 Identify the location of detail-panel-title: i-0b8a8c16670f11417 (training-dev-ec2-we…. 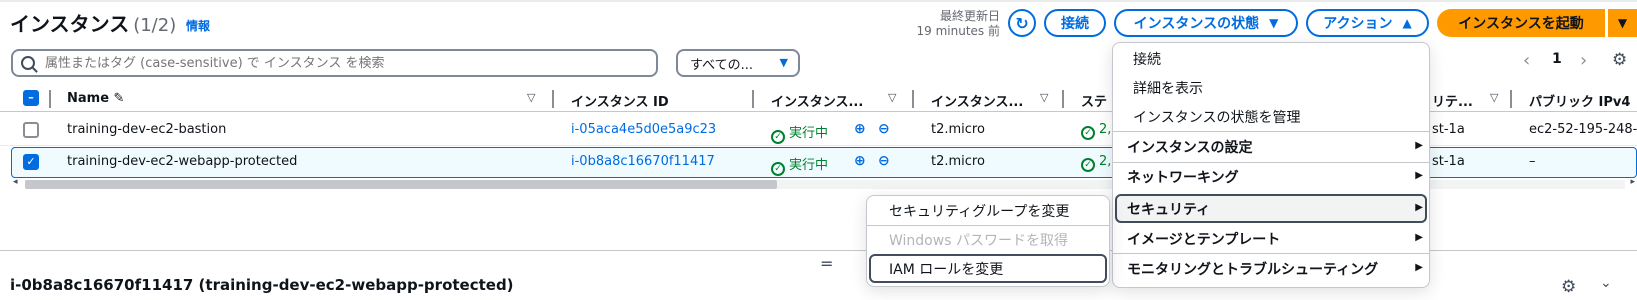
(262, 285).